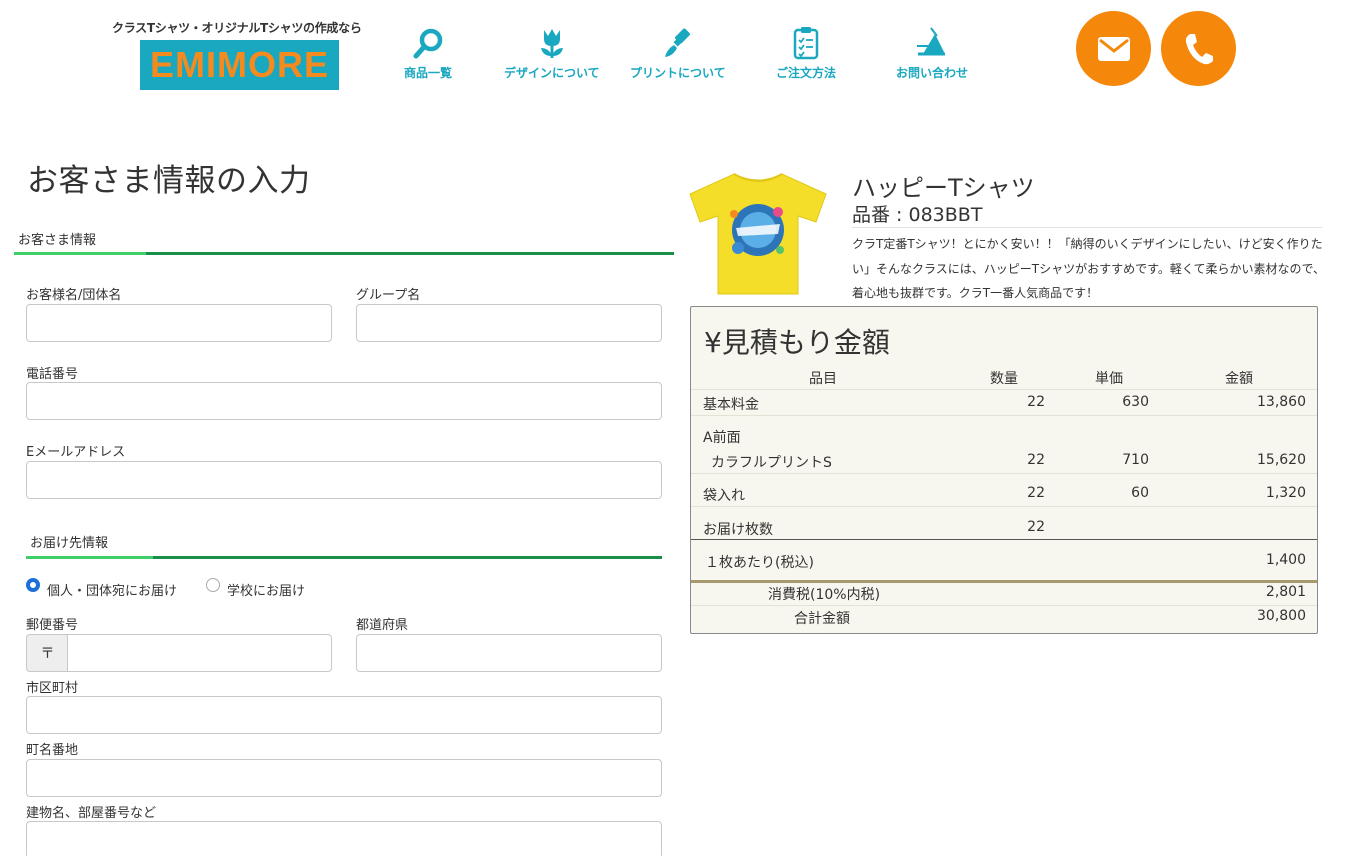 The width and height of the screenshot is (1353, 856). Describe the element at coordinates (33, 585) in the screenshot. I see `radio-individual` at that location.